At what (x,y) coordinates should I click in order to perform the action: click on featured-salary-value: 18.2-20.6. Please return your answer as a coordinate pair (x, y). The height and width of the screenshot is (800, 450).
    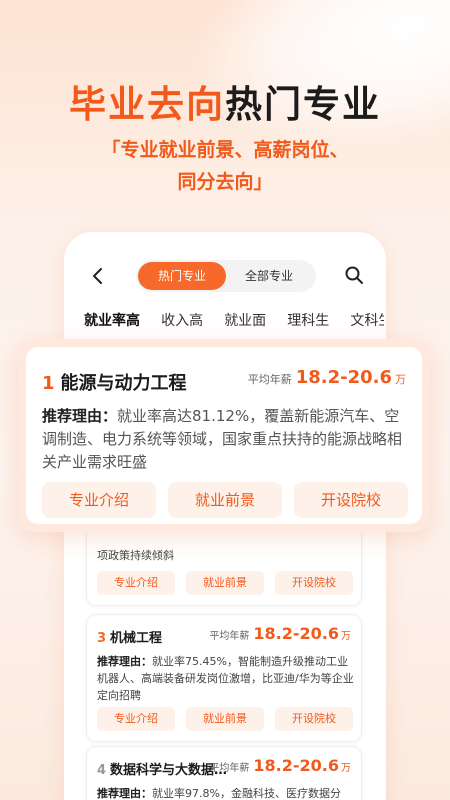
    Looking at the image, I should click on (343, 377).